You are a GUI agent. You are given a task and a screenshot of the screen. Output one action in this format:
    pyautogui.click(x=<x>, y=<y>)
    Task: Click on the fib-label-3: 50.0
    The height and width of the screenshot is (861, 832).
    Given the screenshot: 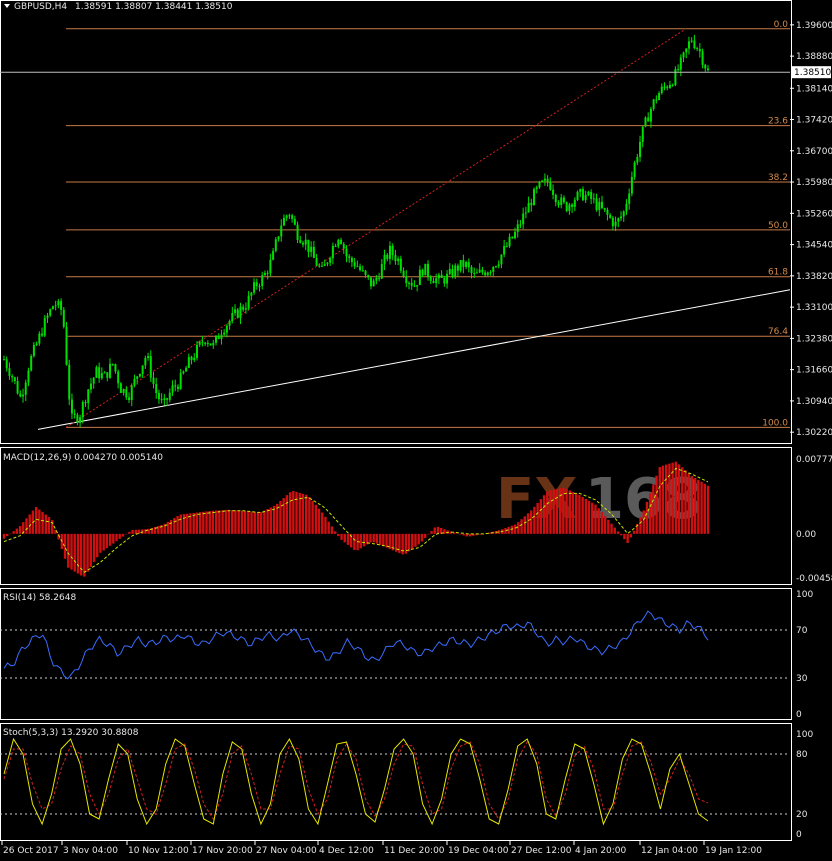 What is the action you would take?
    pyautogui.click(x=778, y=226)
    